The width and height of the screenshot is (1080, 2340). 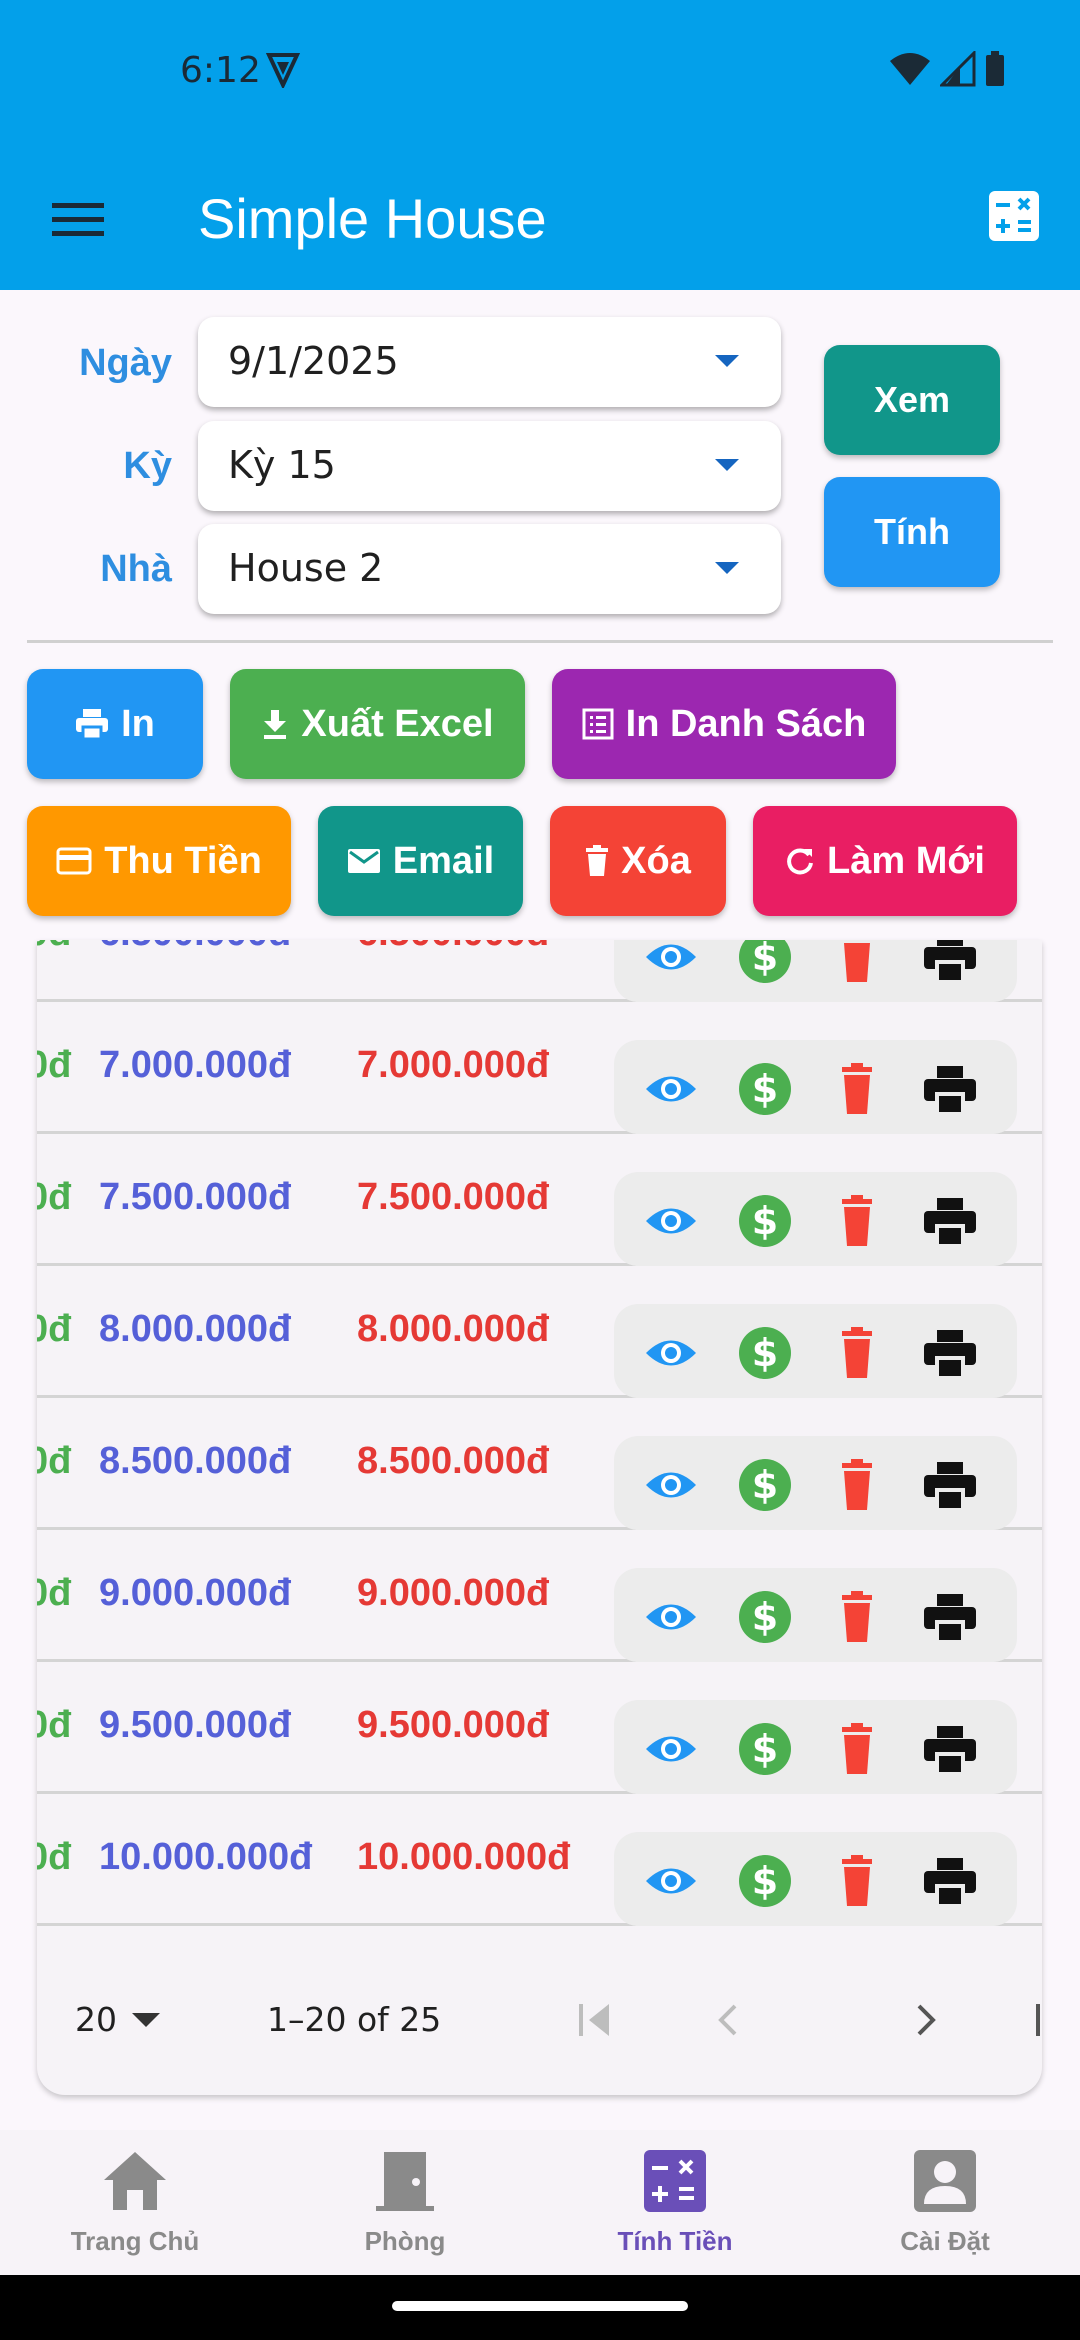 I want to click on divider, so click(x=540, y=641).